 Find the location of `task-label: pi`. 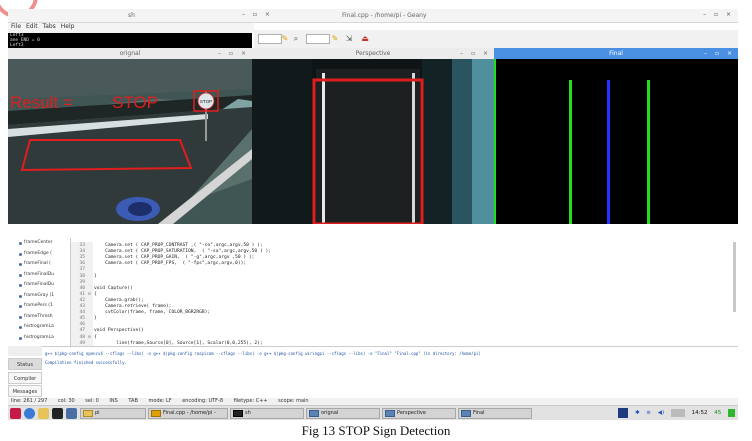

task-label: pi is located at coordinates (97, 413).